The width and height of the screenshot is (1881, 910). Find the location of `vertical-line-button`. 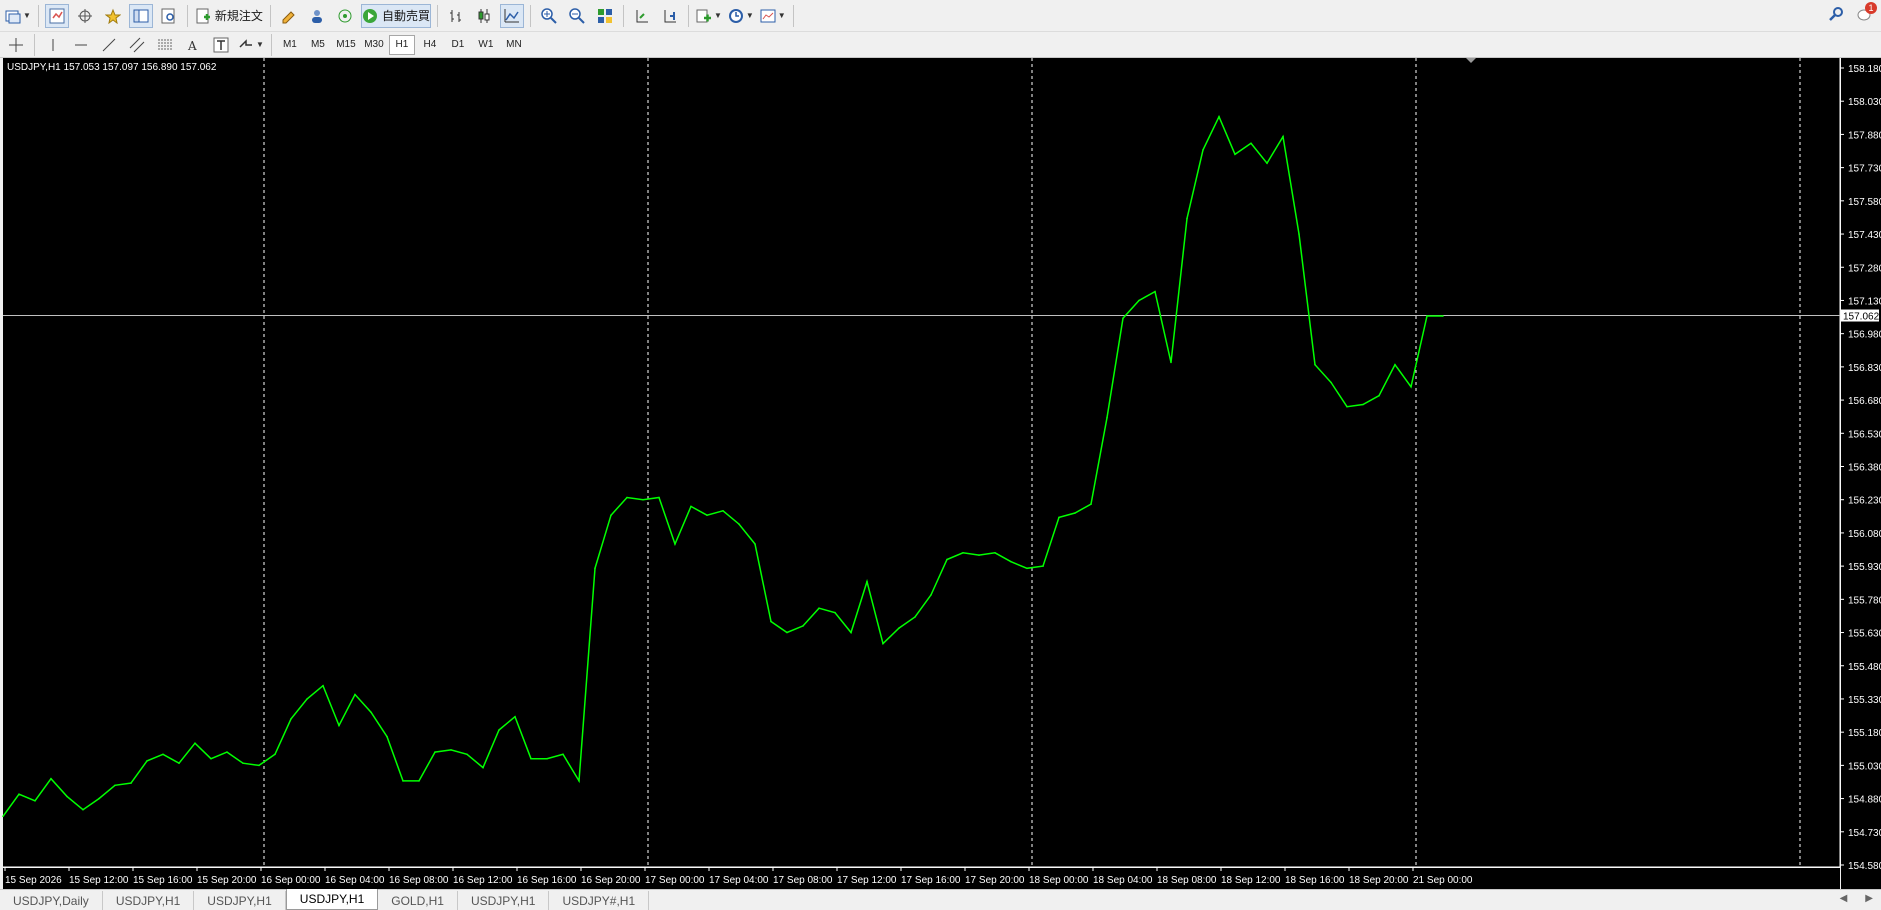

vertical-line-button is located at coordinates (53, 45).